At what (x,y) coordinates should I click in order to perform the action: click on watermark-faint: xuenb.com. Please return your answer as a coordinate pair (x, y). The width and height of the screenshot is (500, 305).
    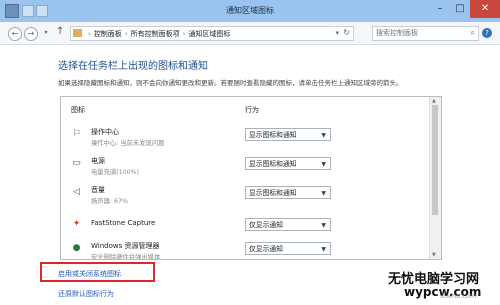
    Looking at the image, I should click on (458, 296).